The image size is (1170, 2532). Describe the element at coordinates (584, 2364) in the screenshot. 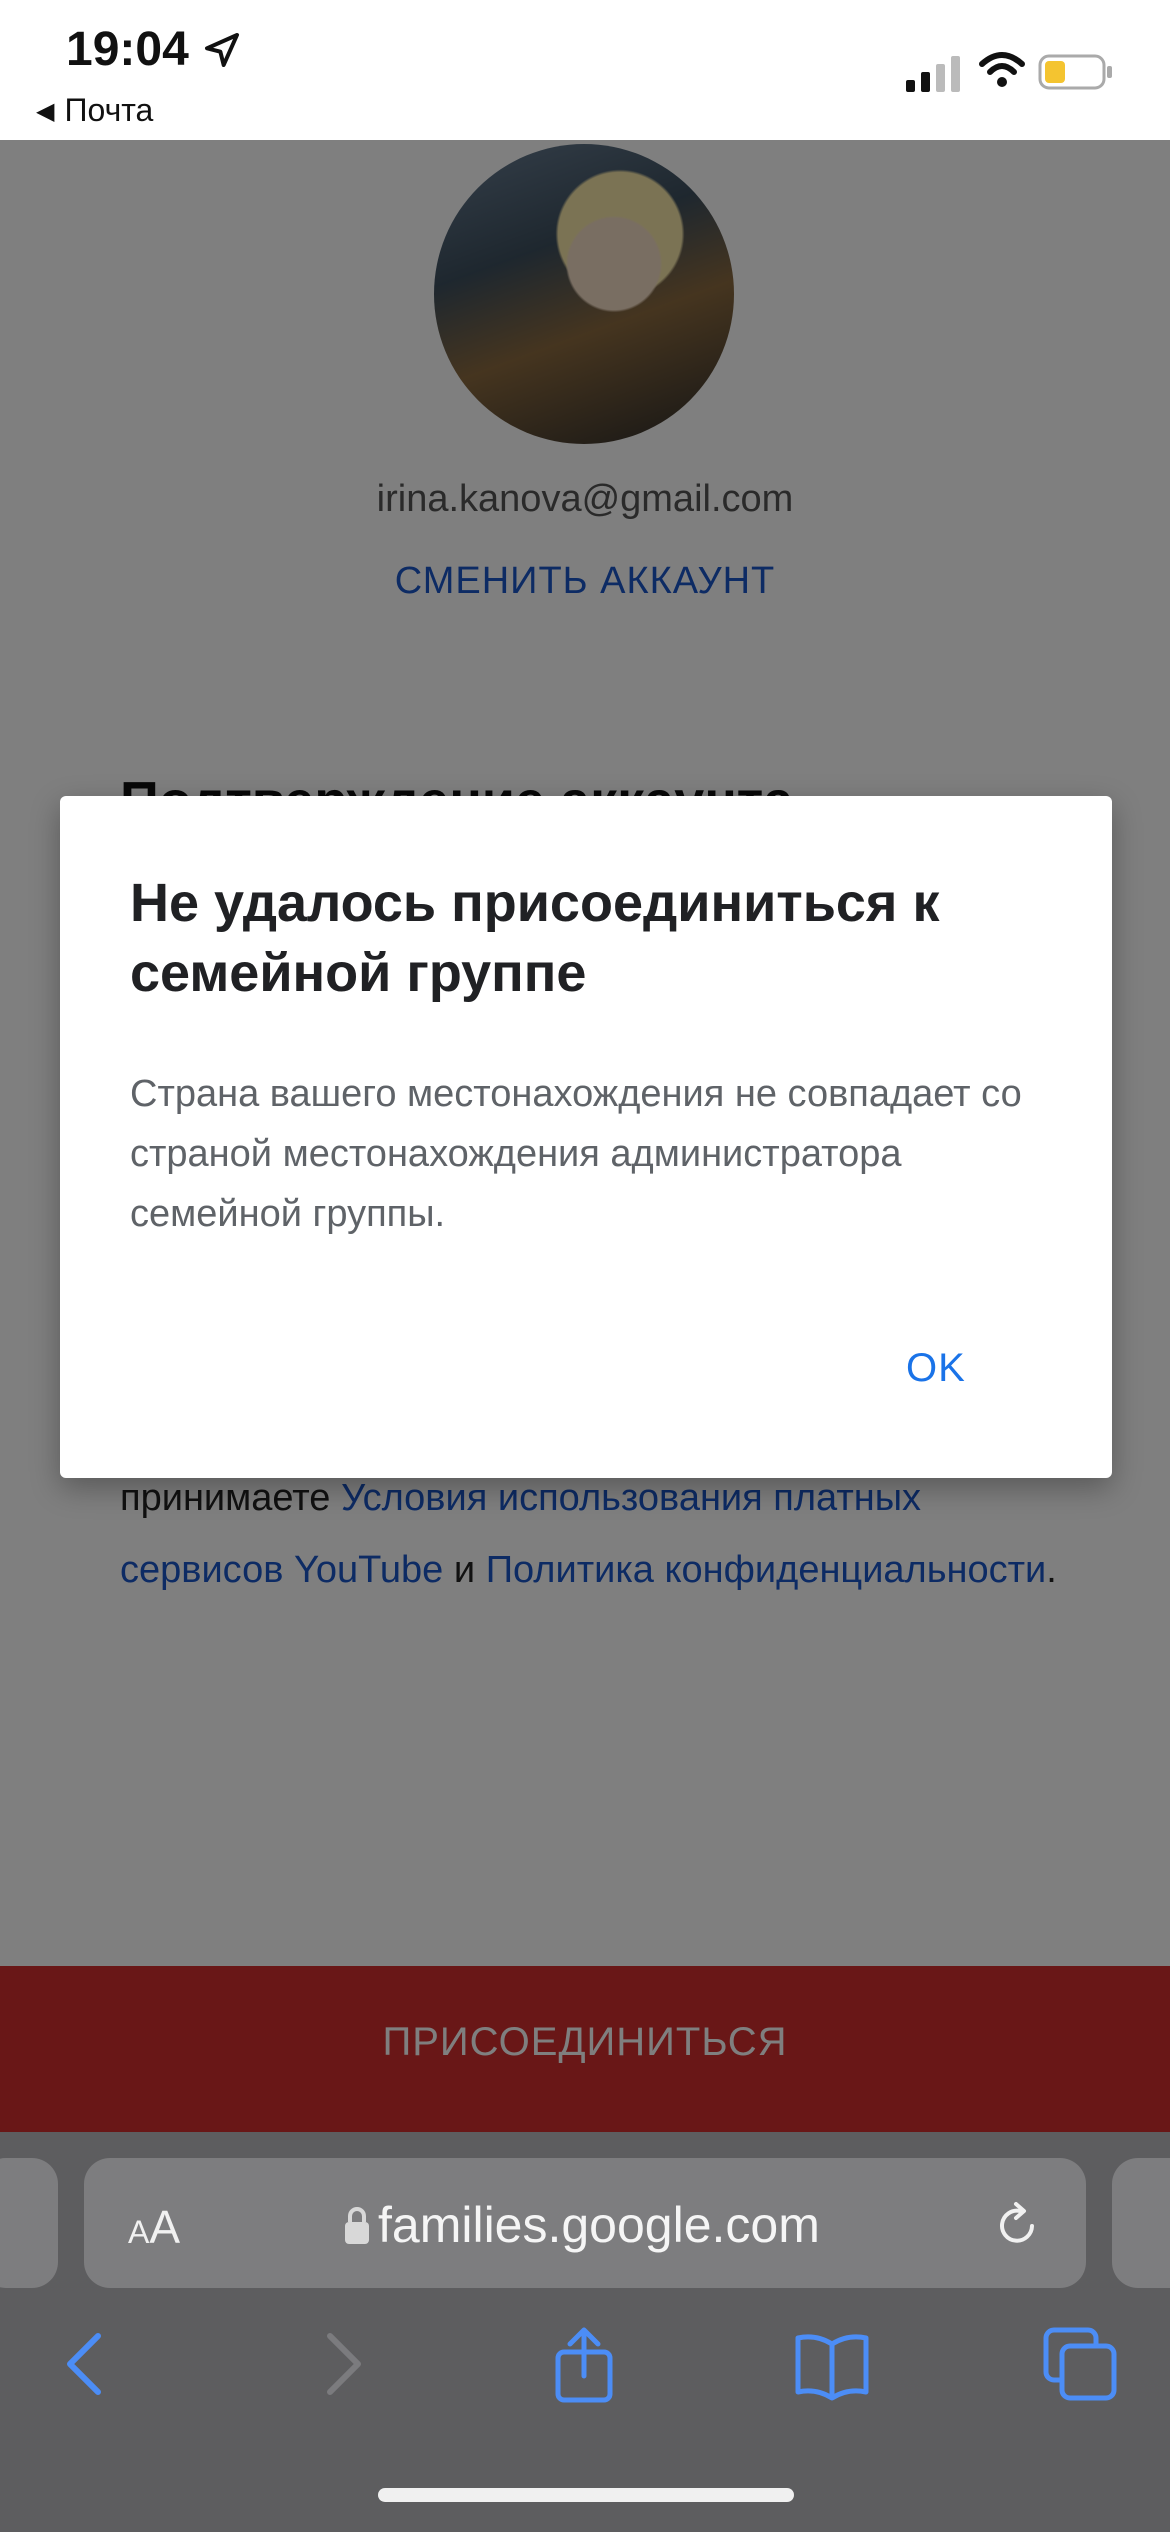

I see `share-icon` at that location.